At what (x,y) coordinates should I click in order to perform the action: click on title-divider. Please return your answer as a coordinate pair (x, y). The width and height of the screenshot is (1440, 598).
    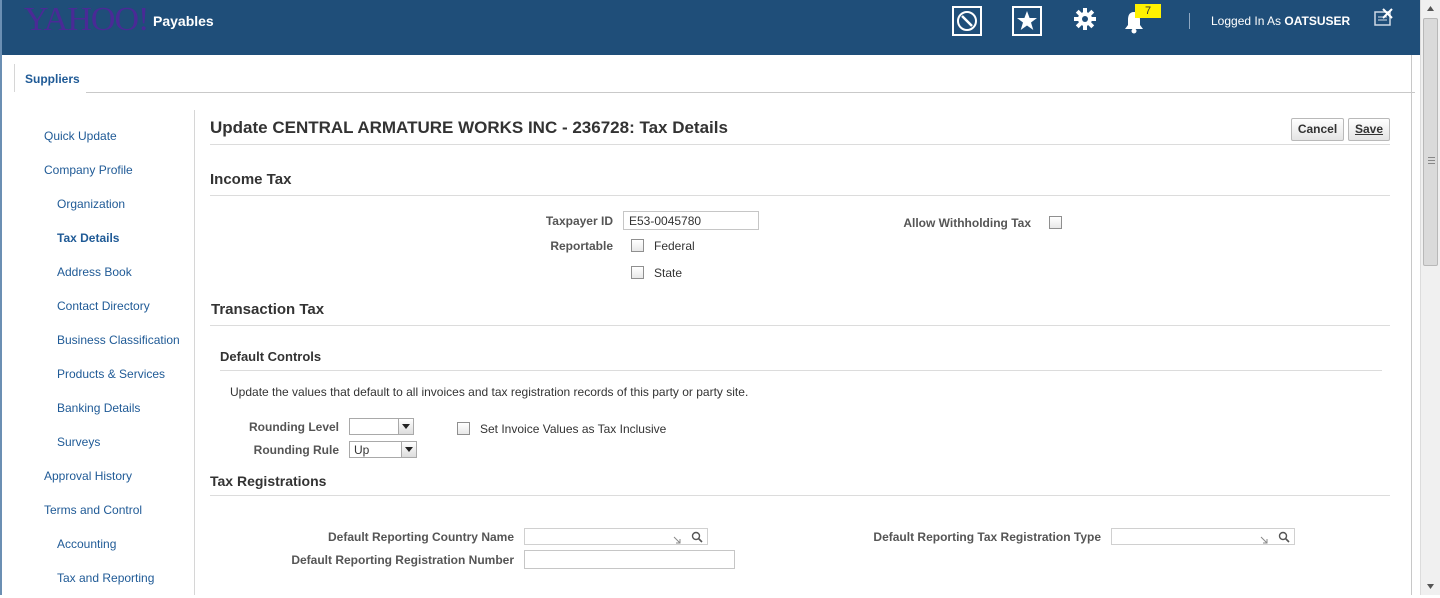
    Looking at the image, I should click on (800, 144).